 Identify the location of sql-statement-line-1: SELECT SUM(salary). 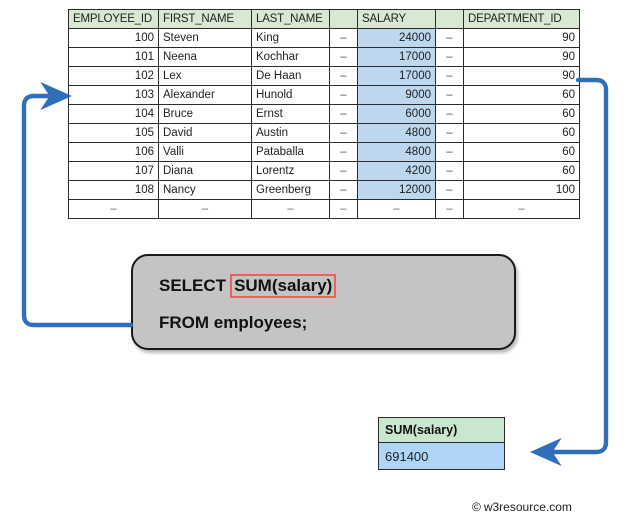
(248, 286).